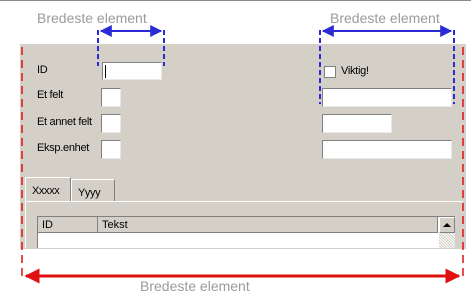 The image size is (476, 296). Describe the element at coordinates (195, 286) in the screenshot. I see `annotation-label-bottom: Bredeste element` at that location.